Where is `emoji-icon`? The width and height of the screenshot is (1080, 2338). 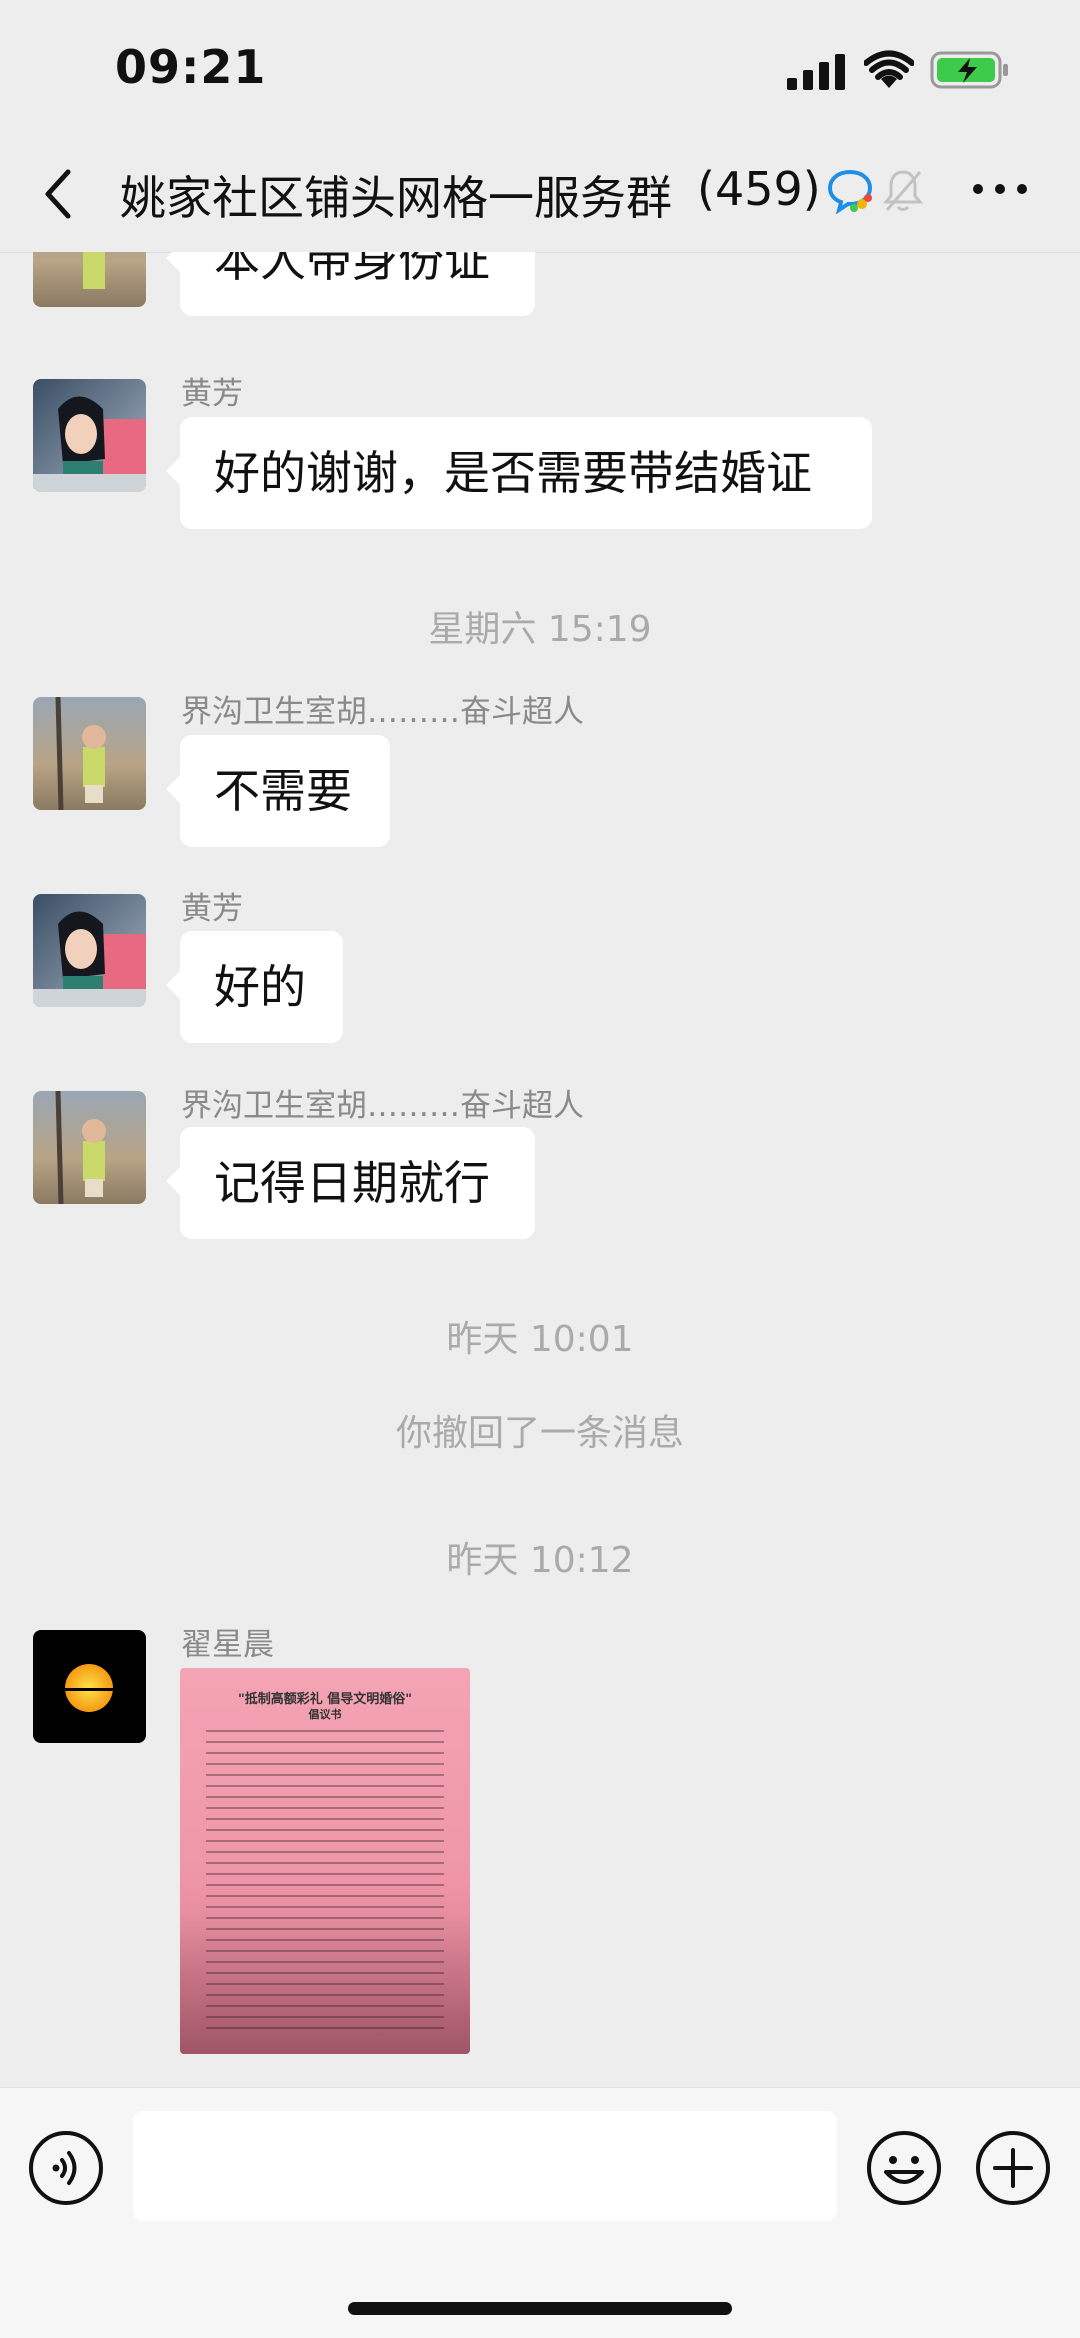
emoji-icon is located at coordinates (904, 2168).